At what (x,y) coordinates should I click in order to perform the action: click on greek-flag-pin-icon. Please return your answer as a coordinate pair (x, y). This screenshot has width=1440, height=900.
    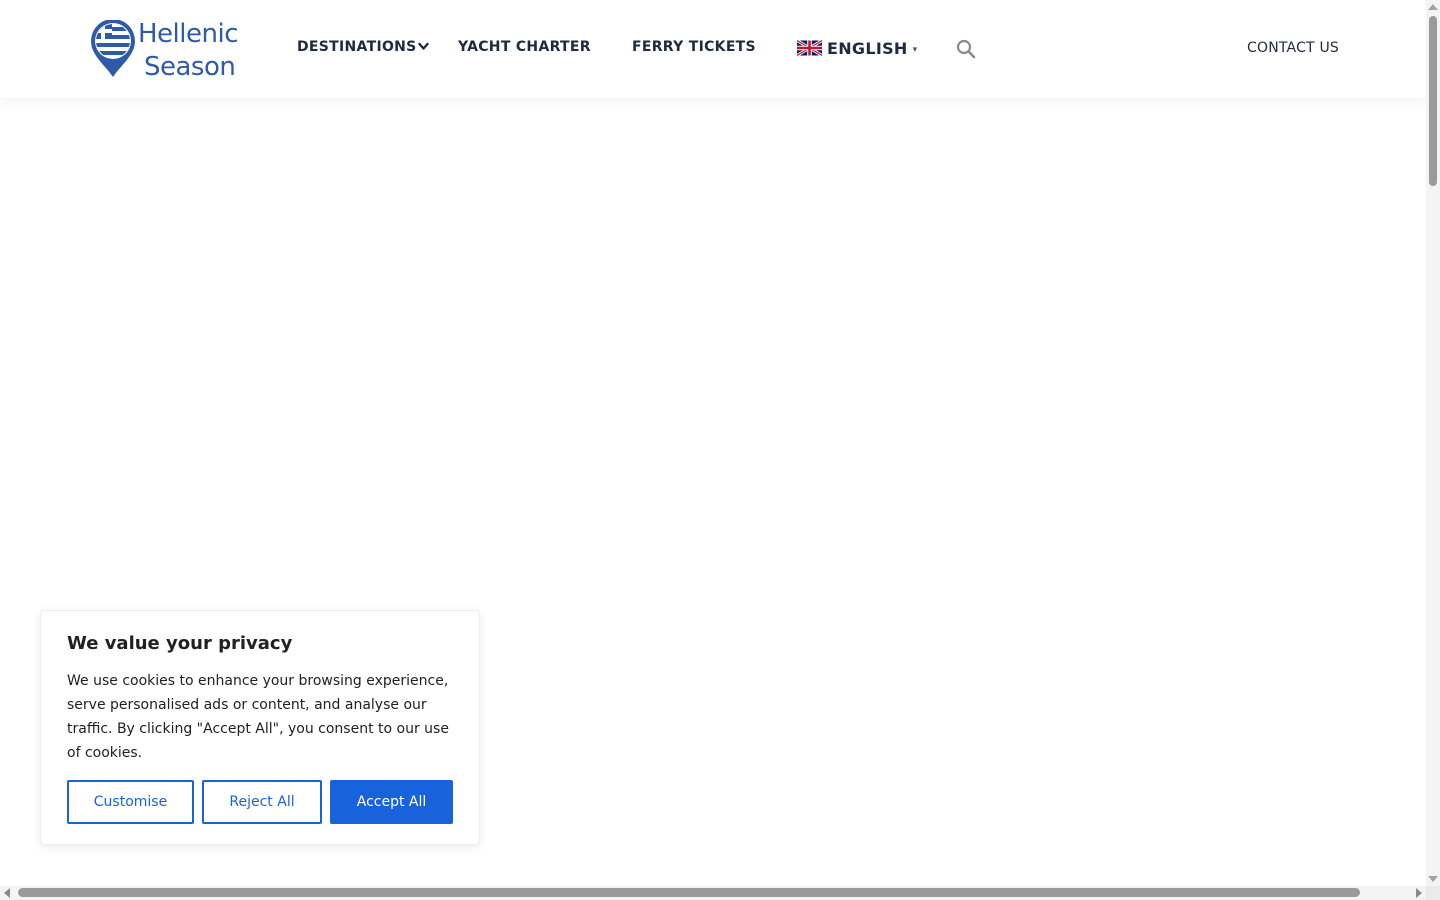
    Looking at the image, I should click on (113, 48).